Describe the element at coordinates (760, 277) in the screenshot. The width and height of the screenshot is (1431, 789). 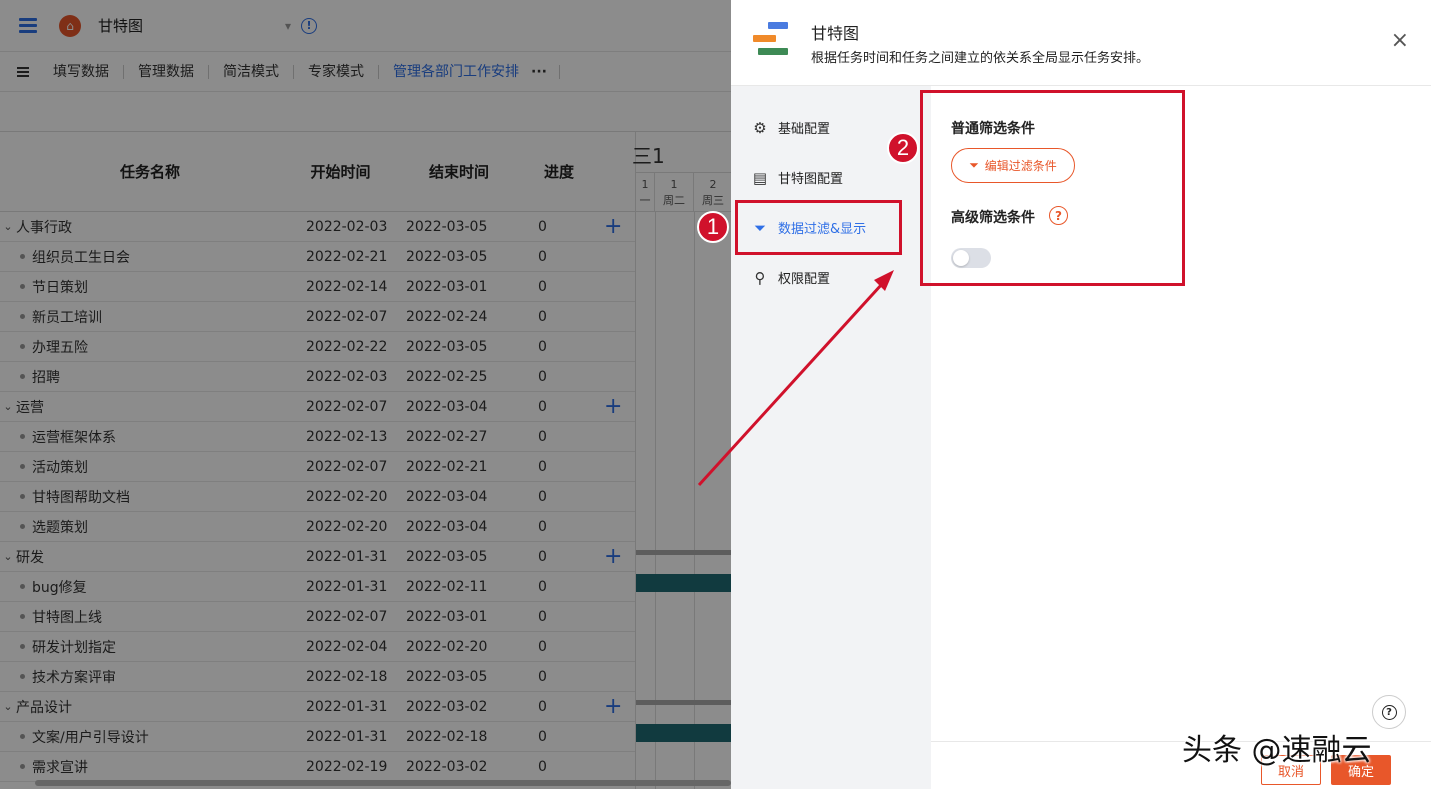
I see `user-key-icon: ⚲` at that location.